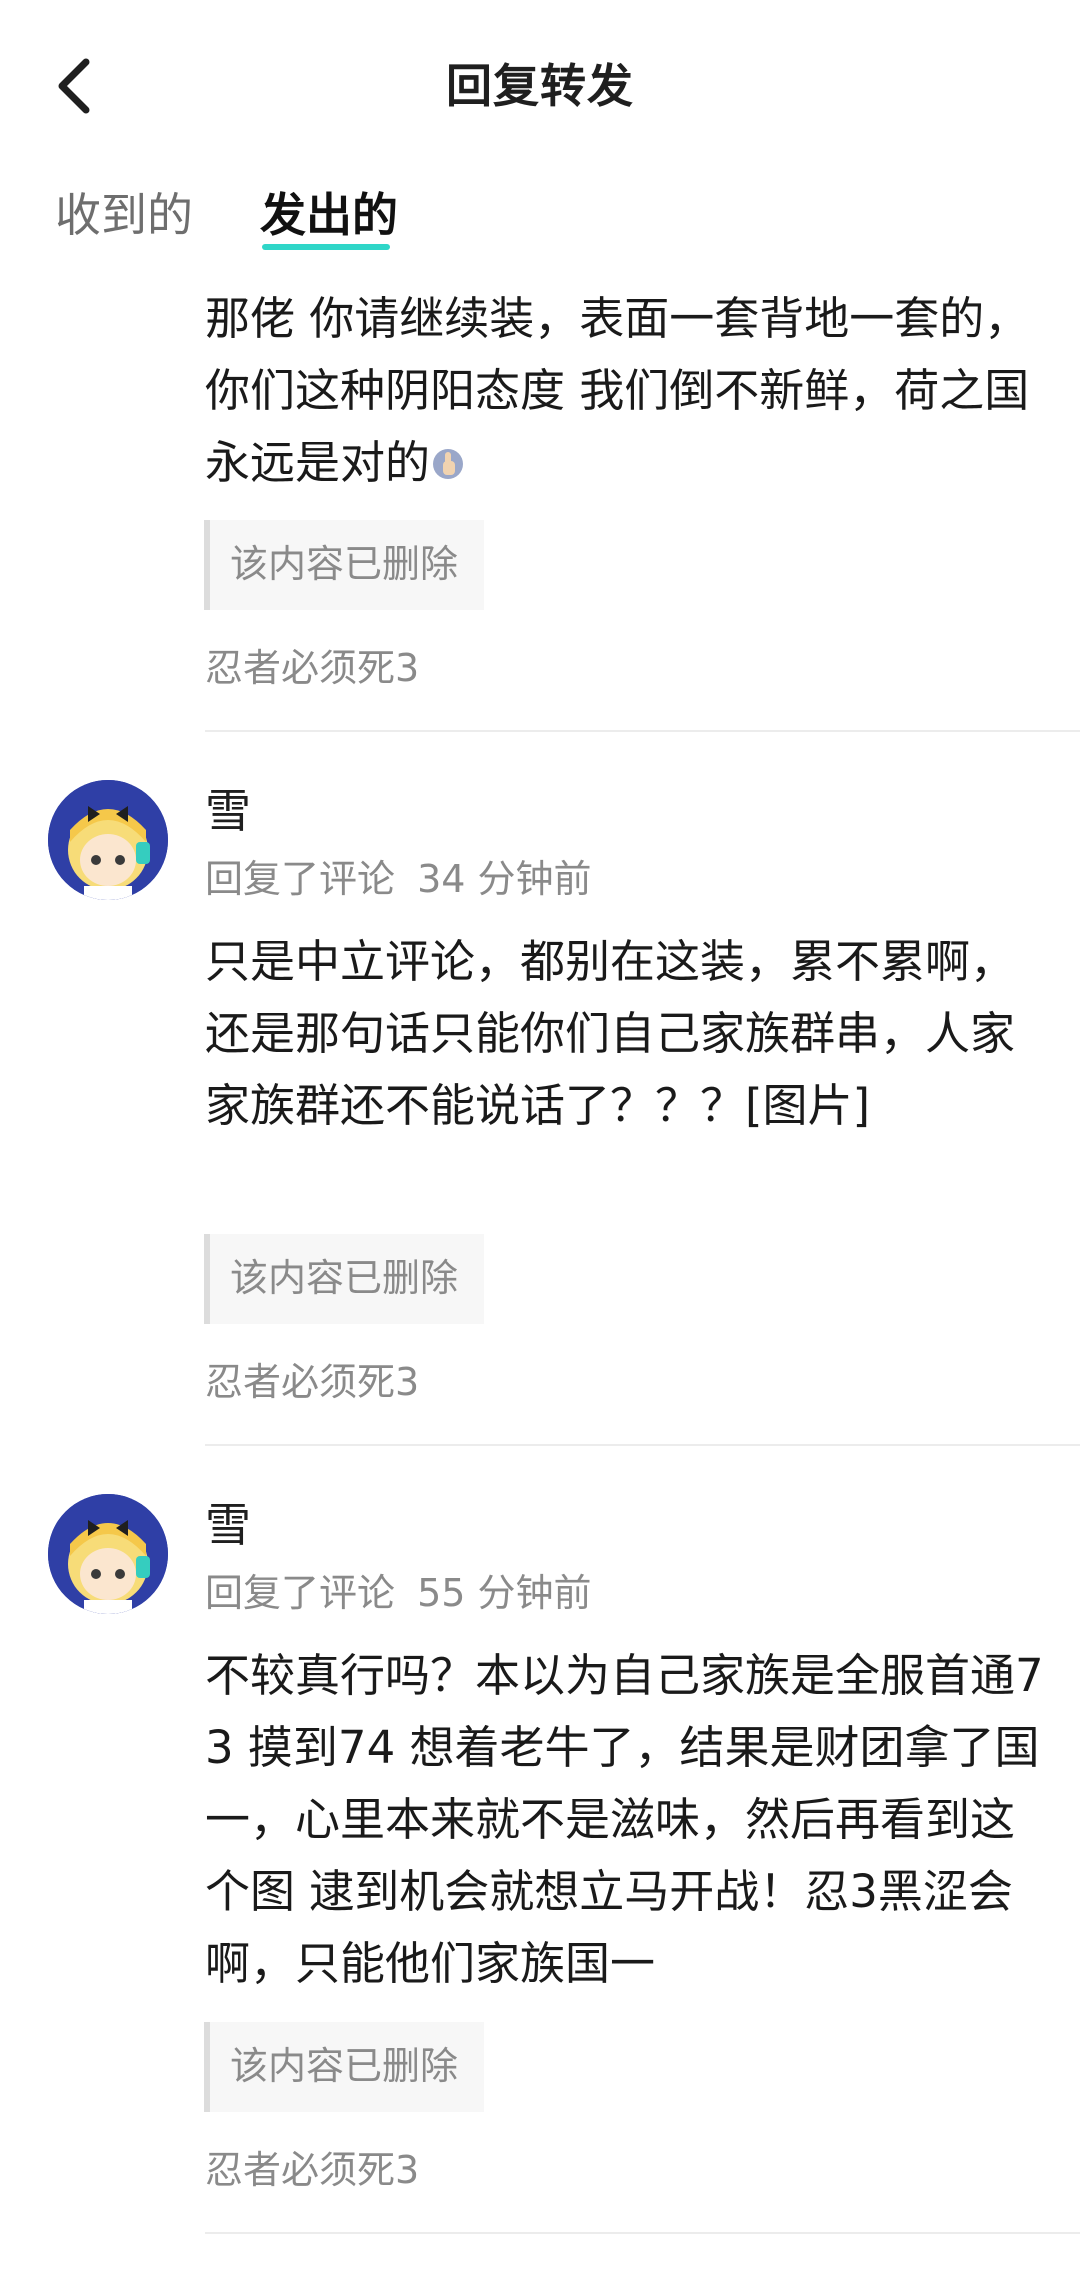 This screenshot has height=2269, width=1080. Describe the element at coordinates (329, 215) in the screenshot. I see `tab-sent: 发出的` at that location.